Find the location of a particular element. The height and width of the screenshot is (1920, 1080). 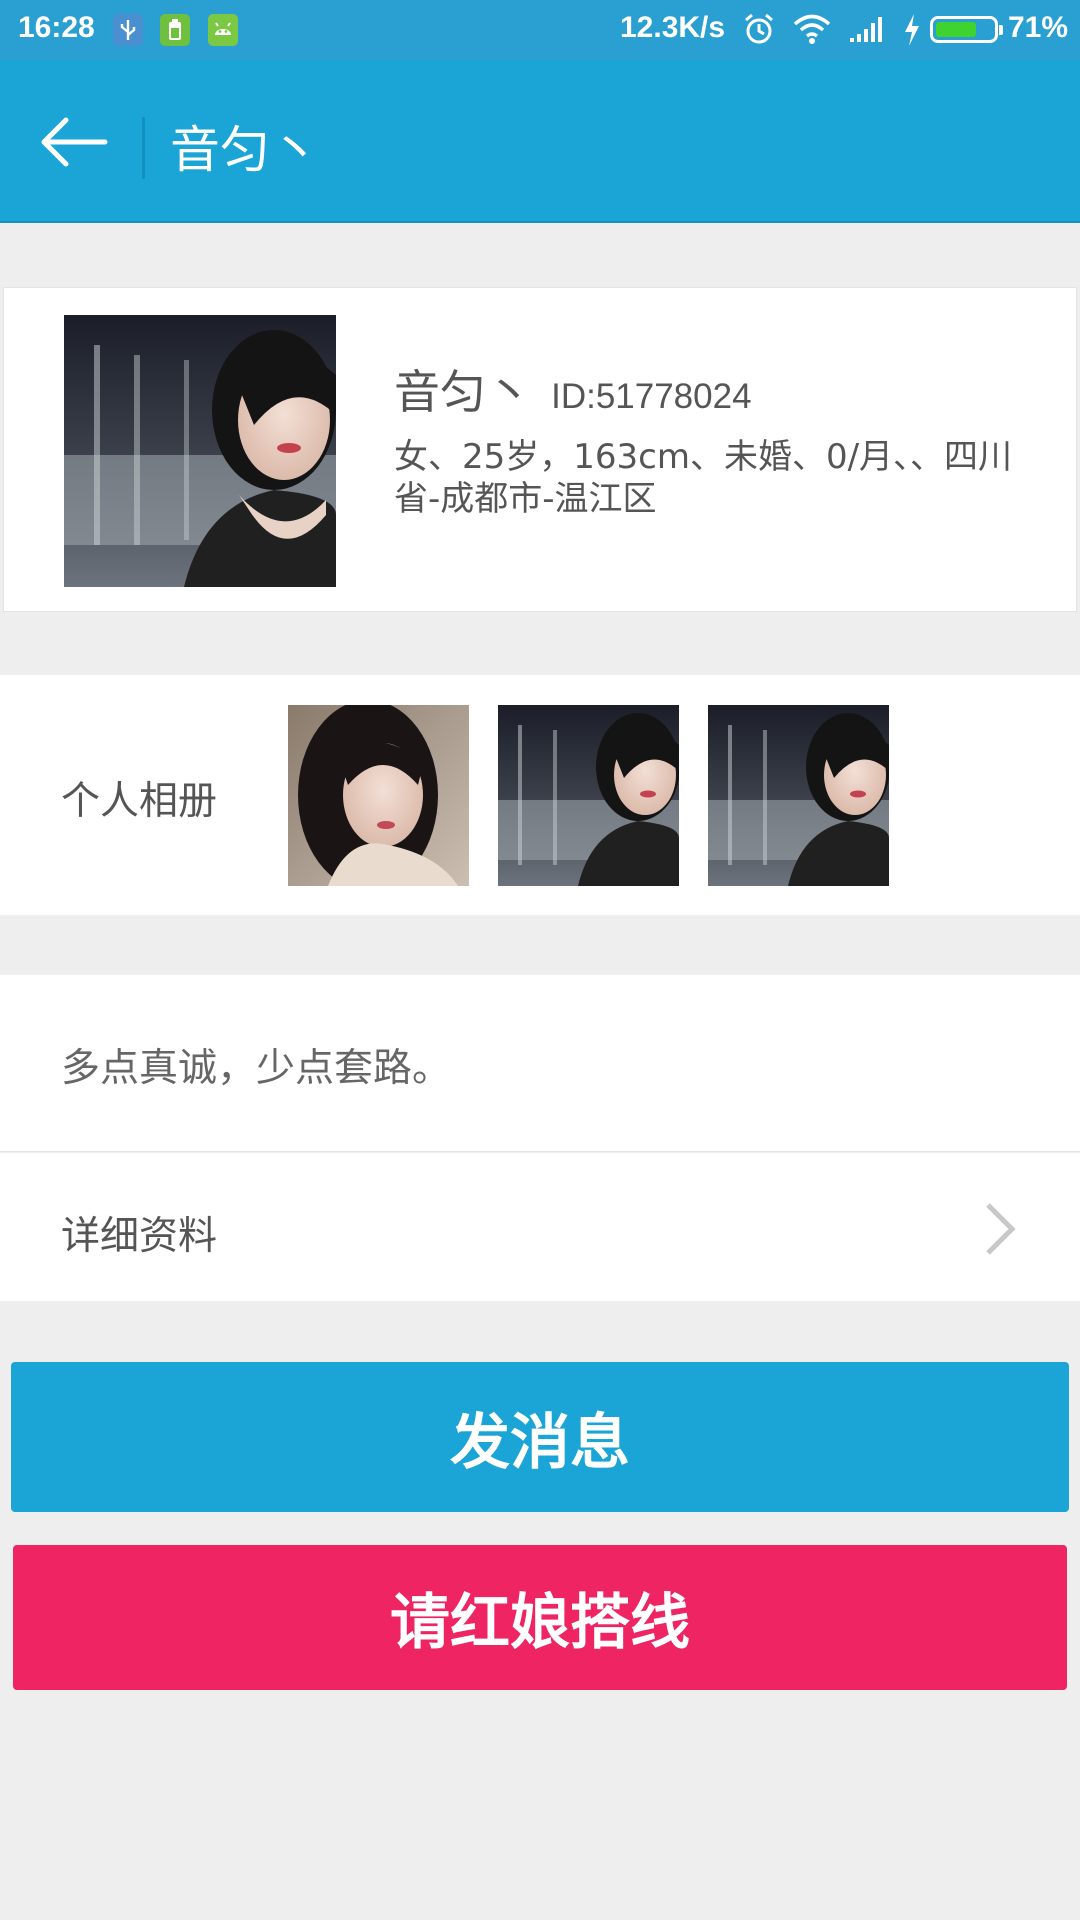

wifi-icon is located at coordinates (812, 31).